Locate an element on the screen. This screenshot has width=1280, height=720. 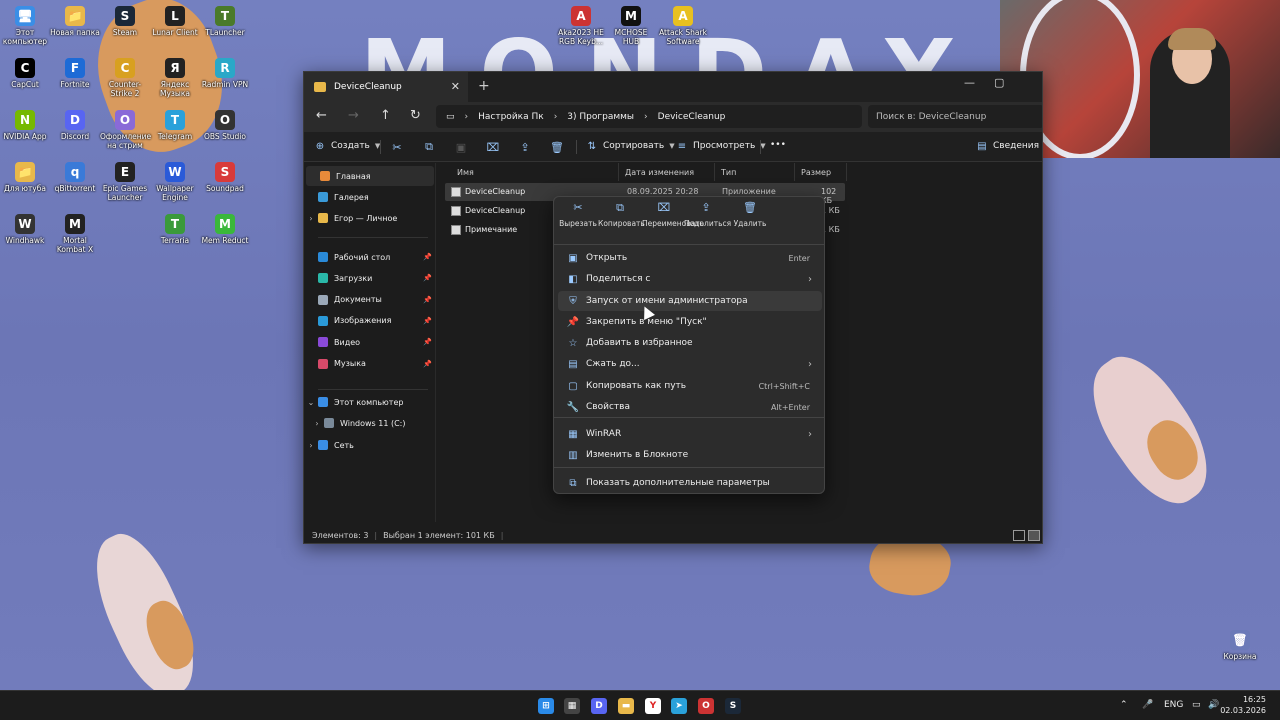
delete-button: 🗑 Удалить is located at coordinates (750, 222).